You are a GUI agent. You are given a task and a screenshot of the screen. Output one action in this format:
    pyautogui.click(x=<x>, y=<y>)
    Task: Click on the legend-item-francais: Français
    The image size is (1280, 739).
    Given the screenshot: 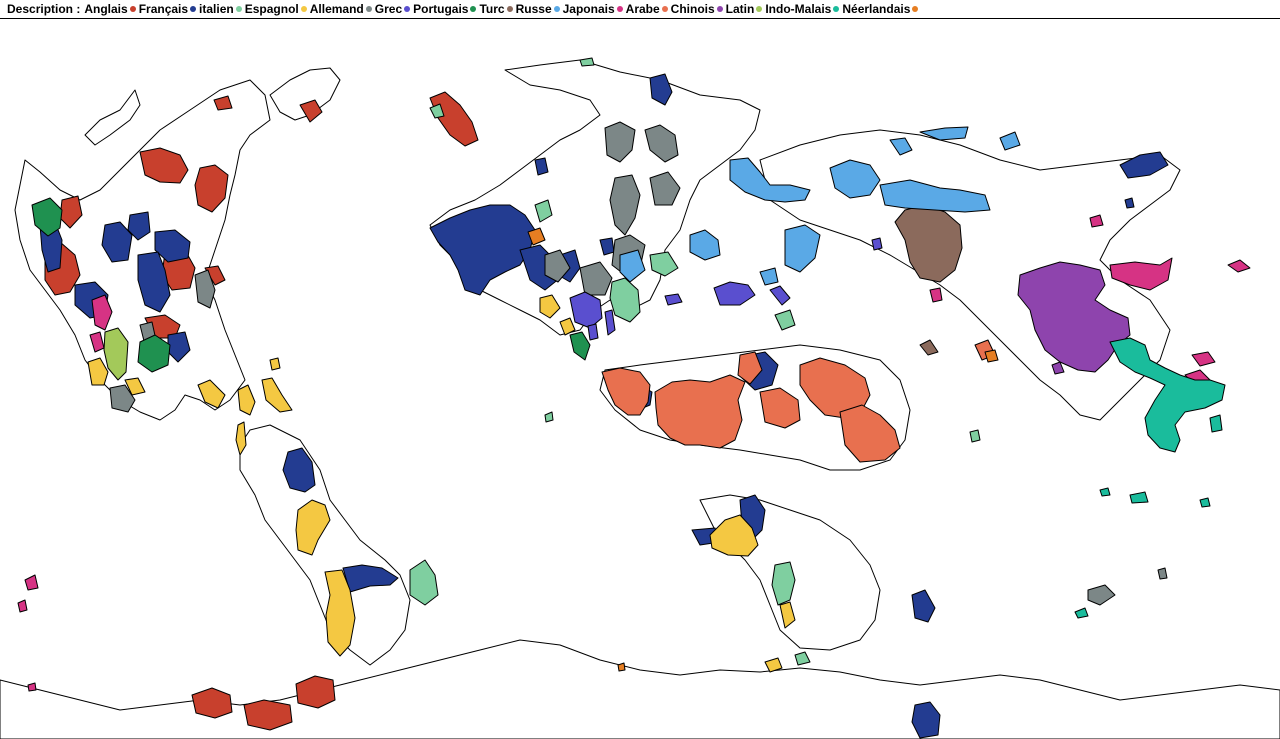 What is the action you would take?
    pyautogui.click(x=167, y=9)
    